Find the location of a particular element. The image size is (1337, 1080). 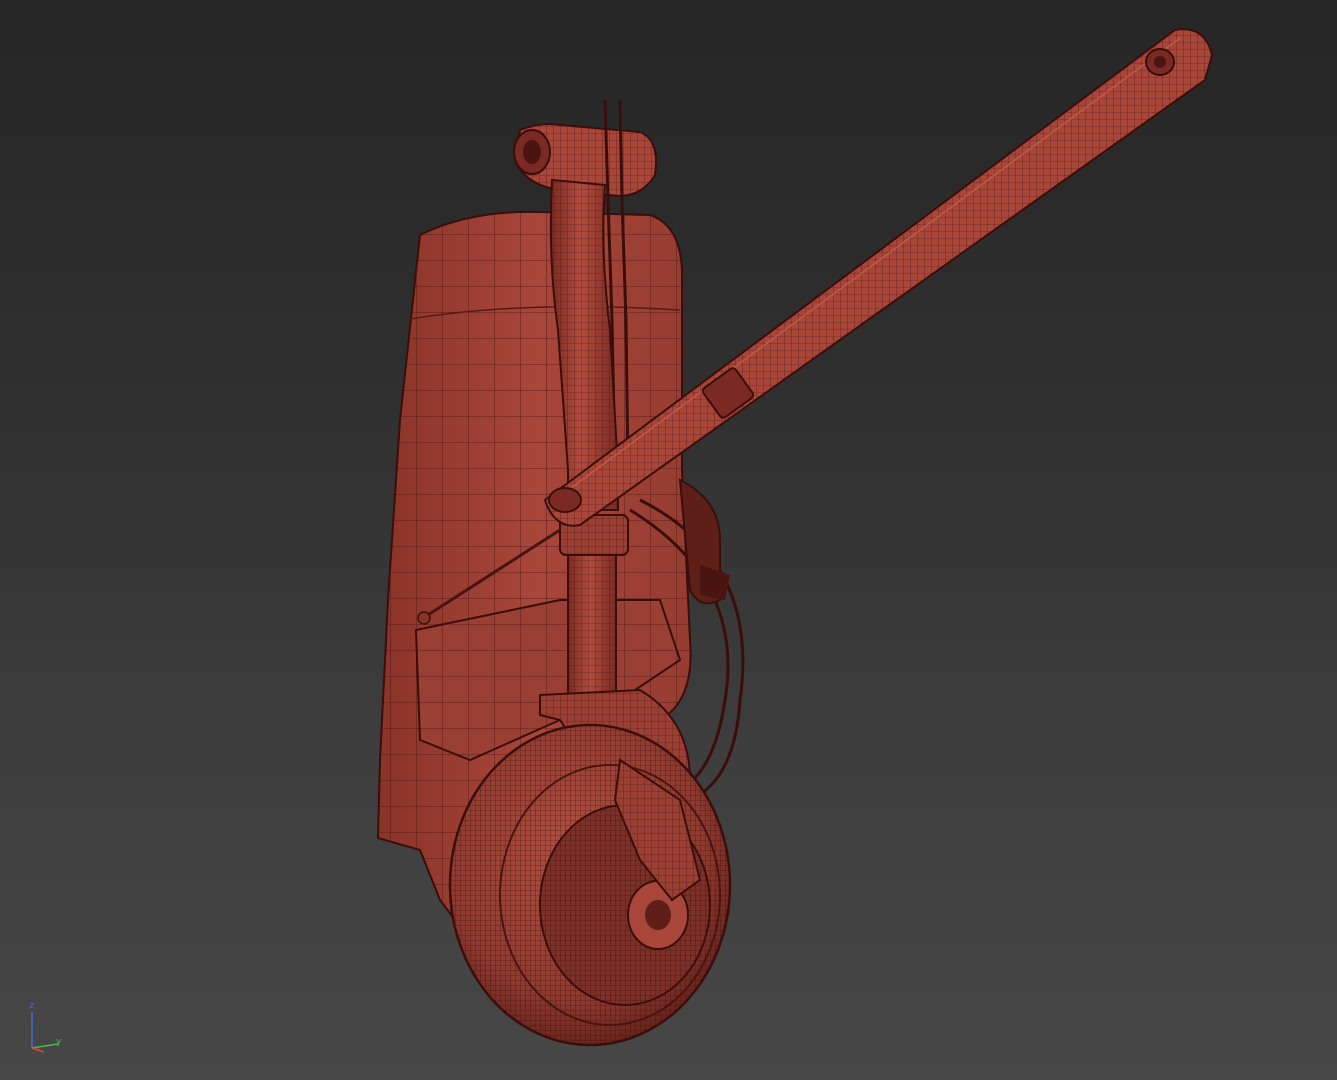

axis-gizmo: z y is located at coordinates (47, 1030).